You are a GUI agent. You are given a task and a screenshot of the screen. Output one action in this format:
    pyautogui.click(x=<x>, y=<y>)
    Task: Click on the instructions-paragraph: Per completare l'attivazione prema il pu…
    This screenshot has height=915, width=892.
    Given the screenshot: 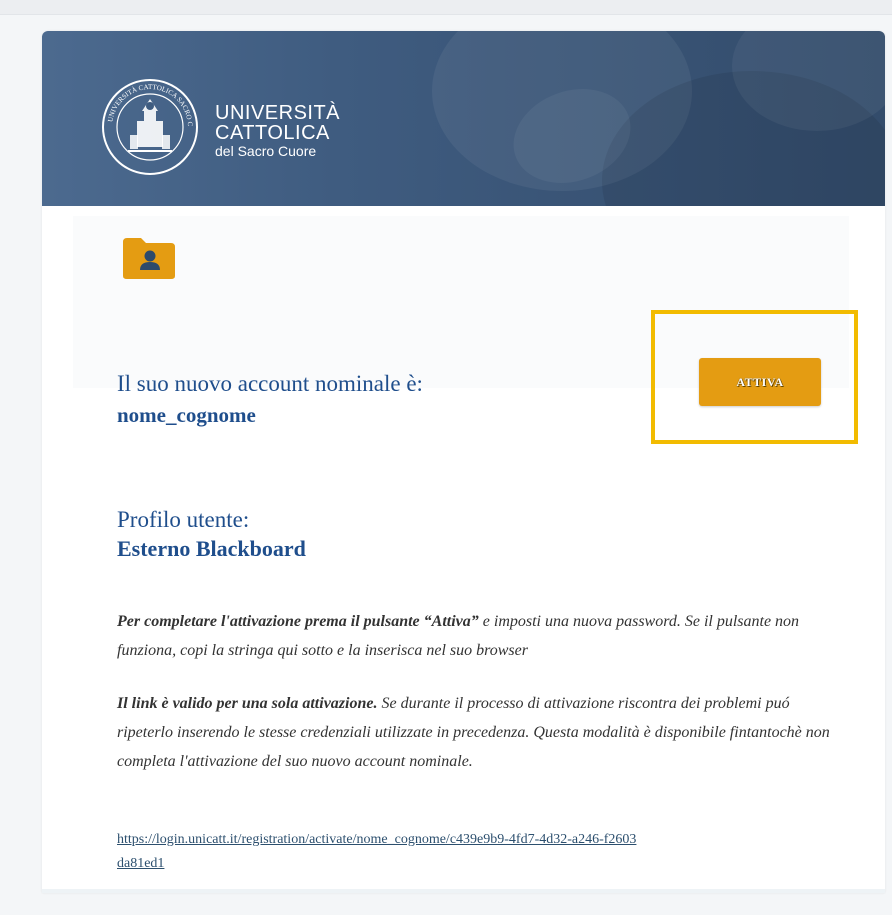 What is the action you would take?
    pyautogui.click(x=477, y=636)
    